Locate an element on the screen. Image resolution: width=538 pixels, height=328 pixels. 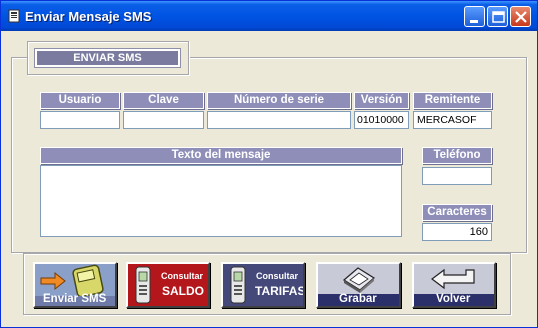
enviar-sms-button: Enviar SMS is located at coordinates (75, 285).